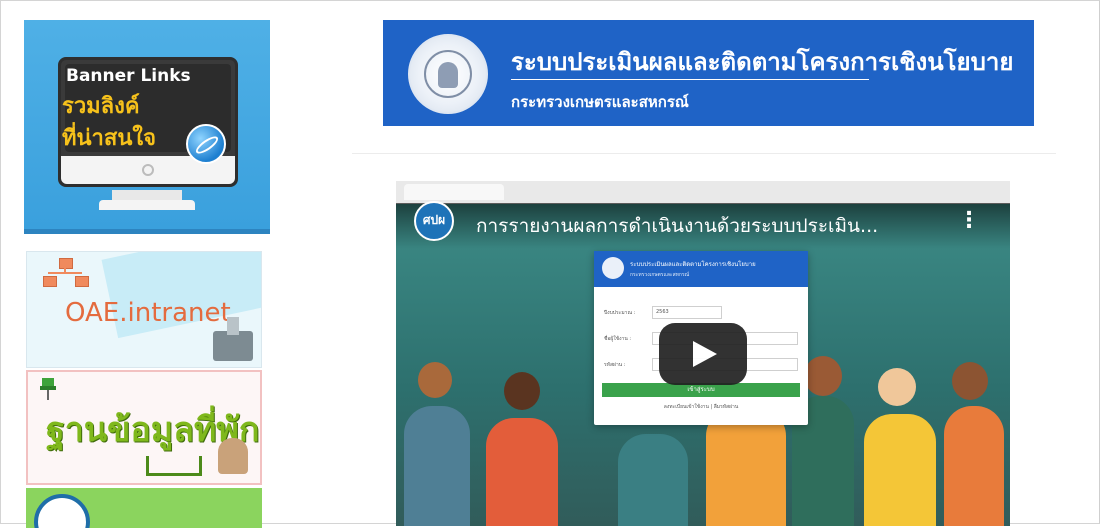 This screenshot has height=528, width=1102. Describe the element at coordinates (600, 102) in the screenshot. I see `banner-subtitle: กระทรวงเกษตรและสหกรณ์` at that location.